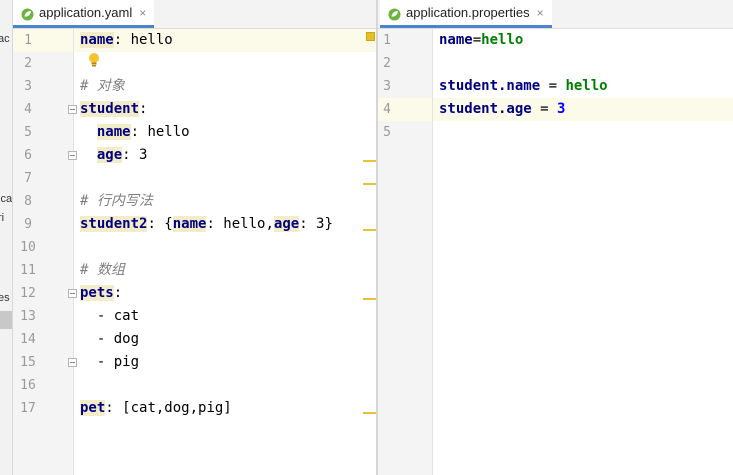 Image resolution: width=733 pixels, height=475 pixels. I want to click on panel-fragment: ica, so click(6, 199).